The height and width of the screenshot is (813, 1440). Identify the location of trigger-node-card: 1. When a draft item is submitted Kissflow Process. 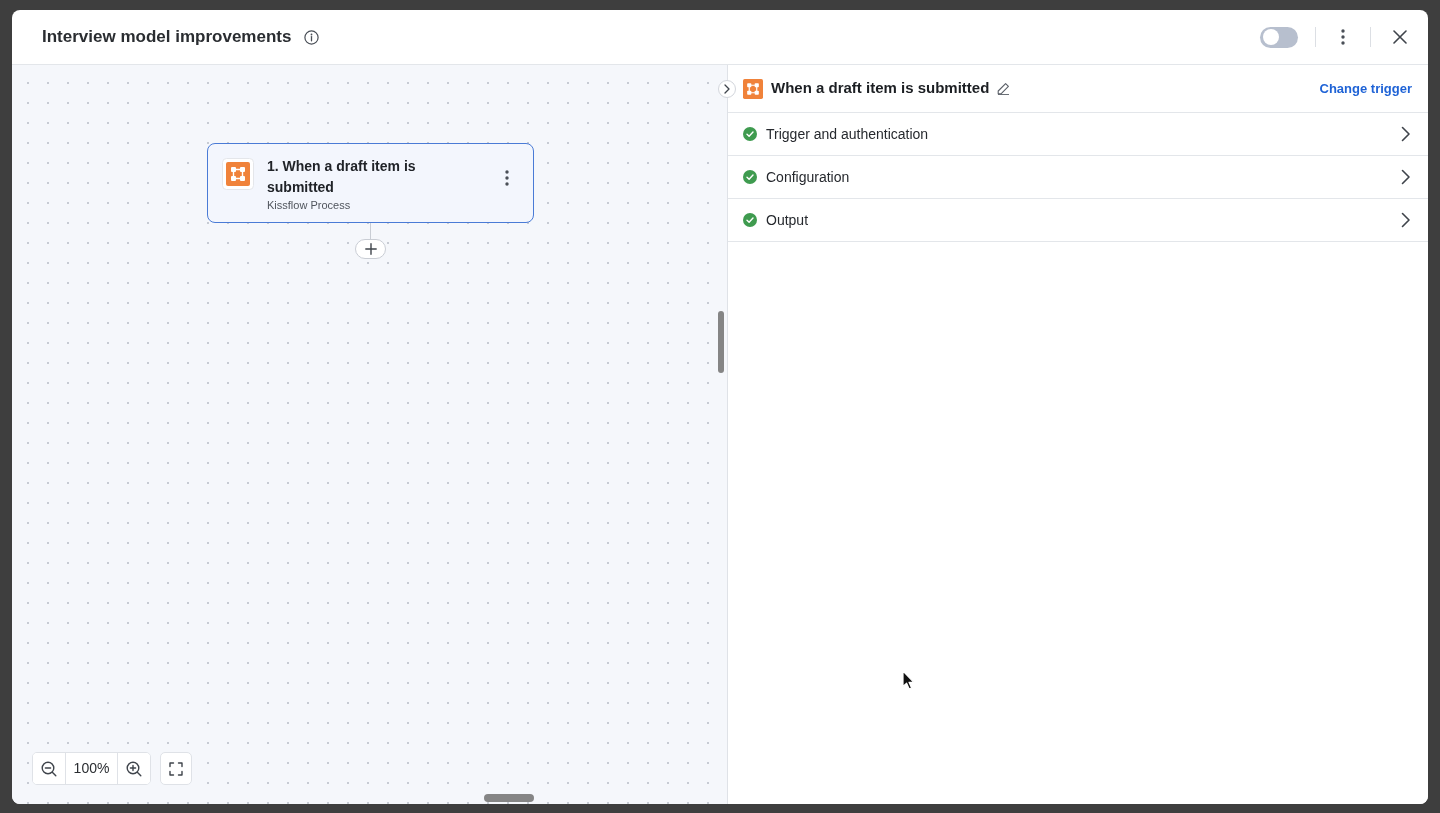
(370, 183).